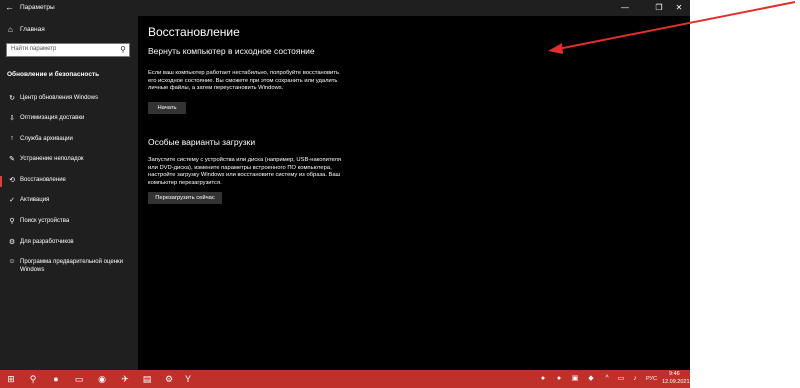 The image size is (800, 388). What do you see at coordinates (591, 379) in the screenshot?
I see `tray-icon: ◆` at bounding box center [591, 379].